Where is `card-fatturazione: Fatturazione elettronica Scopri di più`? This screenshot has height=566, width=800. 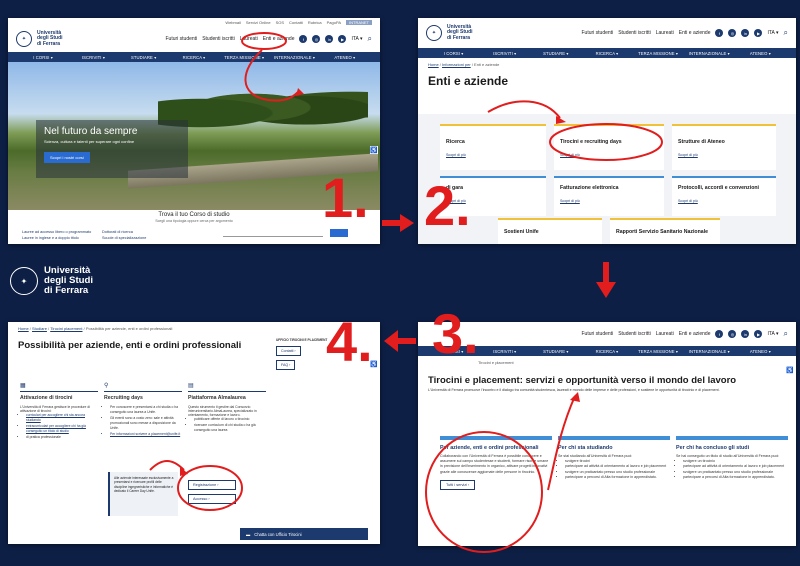
card-fatturazione: Fatturazione elettronica Scopri di più is located at coordinates (609, 196).